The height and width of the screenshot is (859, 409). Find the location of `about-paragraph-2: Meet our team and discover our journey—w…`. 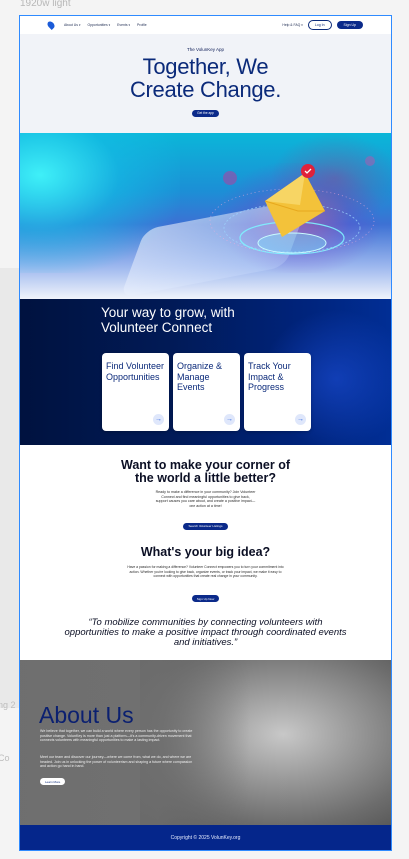

about-paragraph-2: Meet our team and discover our journey—w… is located at coordinates (116, 762).